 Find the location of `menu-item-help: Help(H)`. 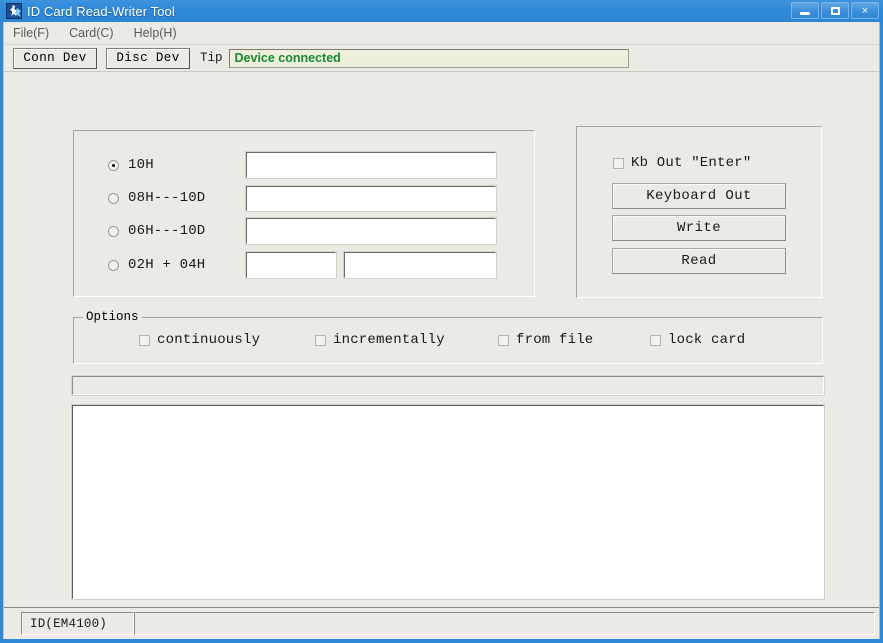

menu-item-help: Help(H) is located at coordinates (155, 33).